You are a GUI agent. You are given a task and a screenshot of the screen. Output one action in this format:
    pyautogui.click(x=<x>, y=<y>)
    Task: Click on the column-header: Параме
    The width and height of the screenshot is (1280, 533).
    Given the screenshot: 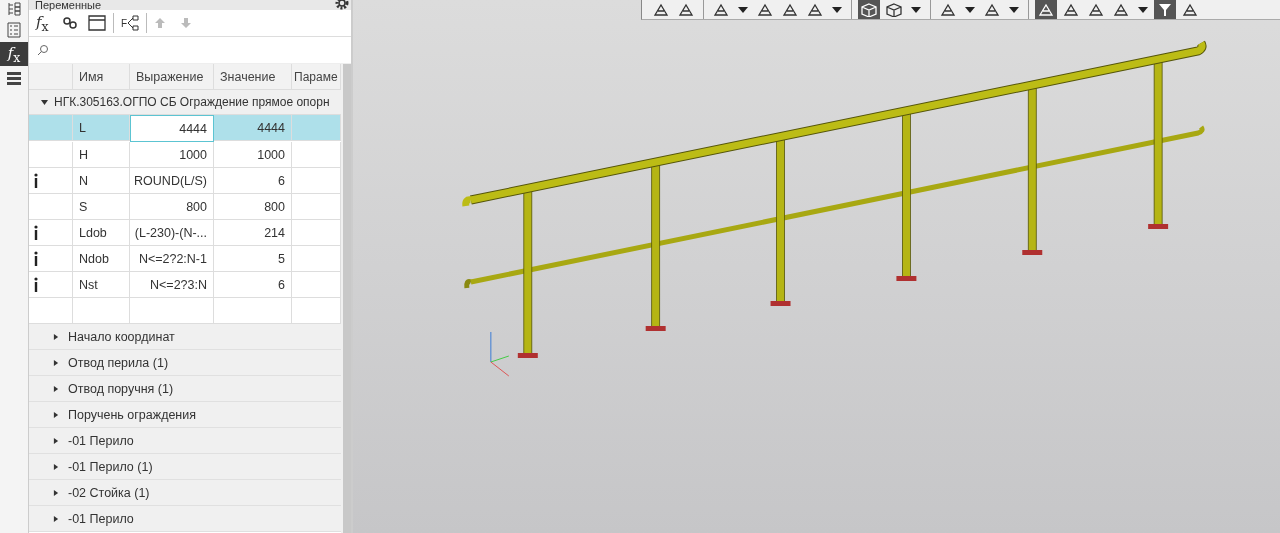 What is the action you would take?
    pyautogui.click(x=316, y=77)
    